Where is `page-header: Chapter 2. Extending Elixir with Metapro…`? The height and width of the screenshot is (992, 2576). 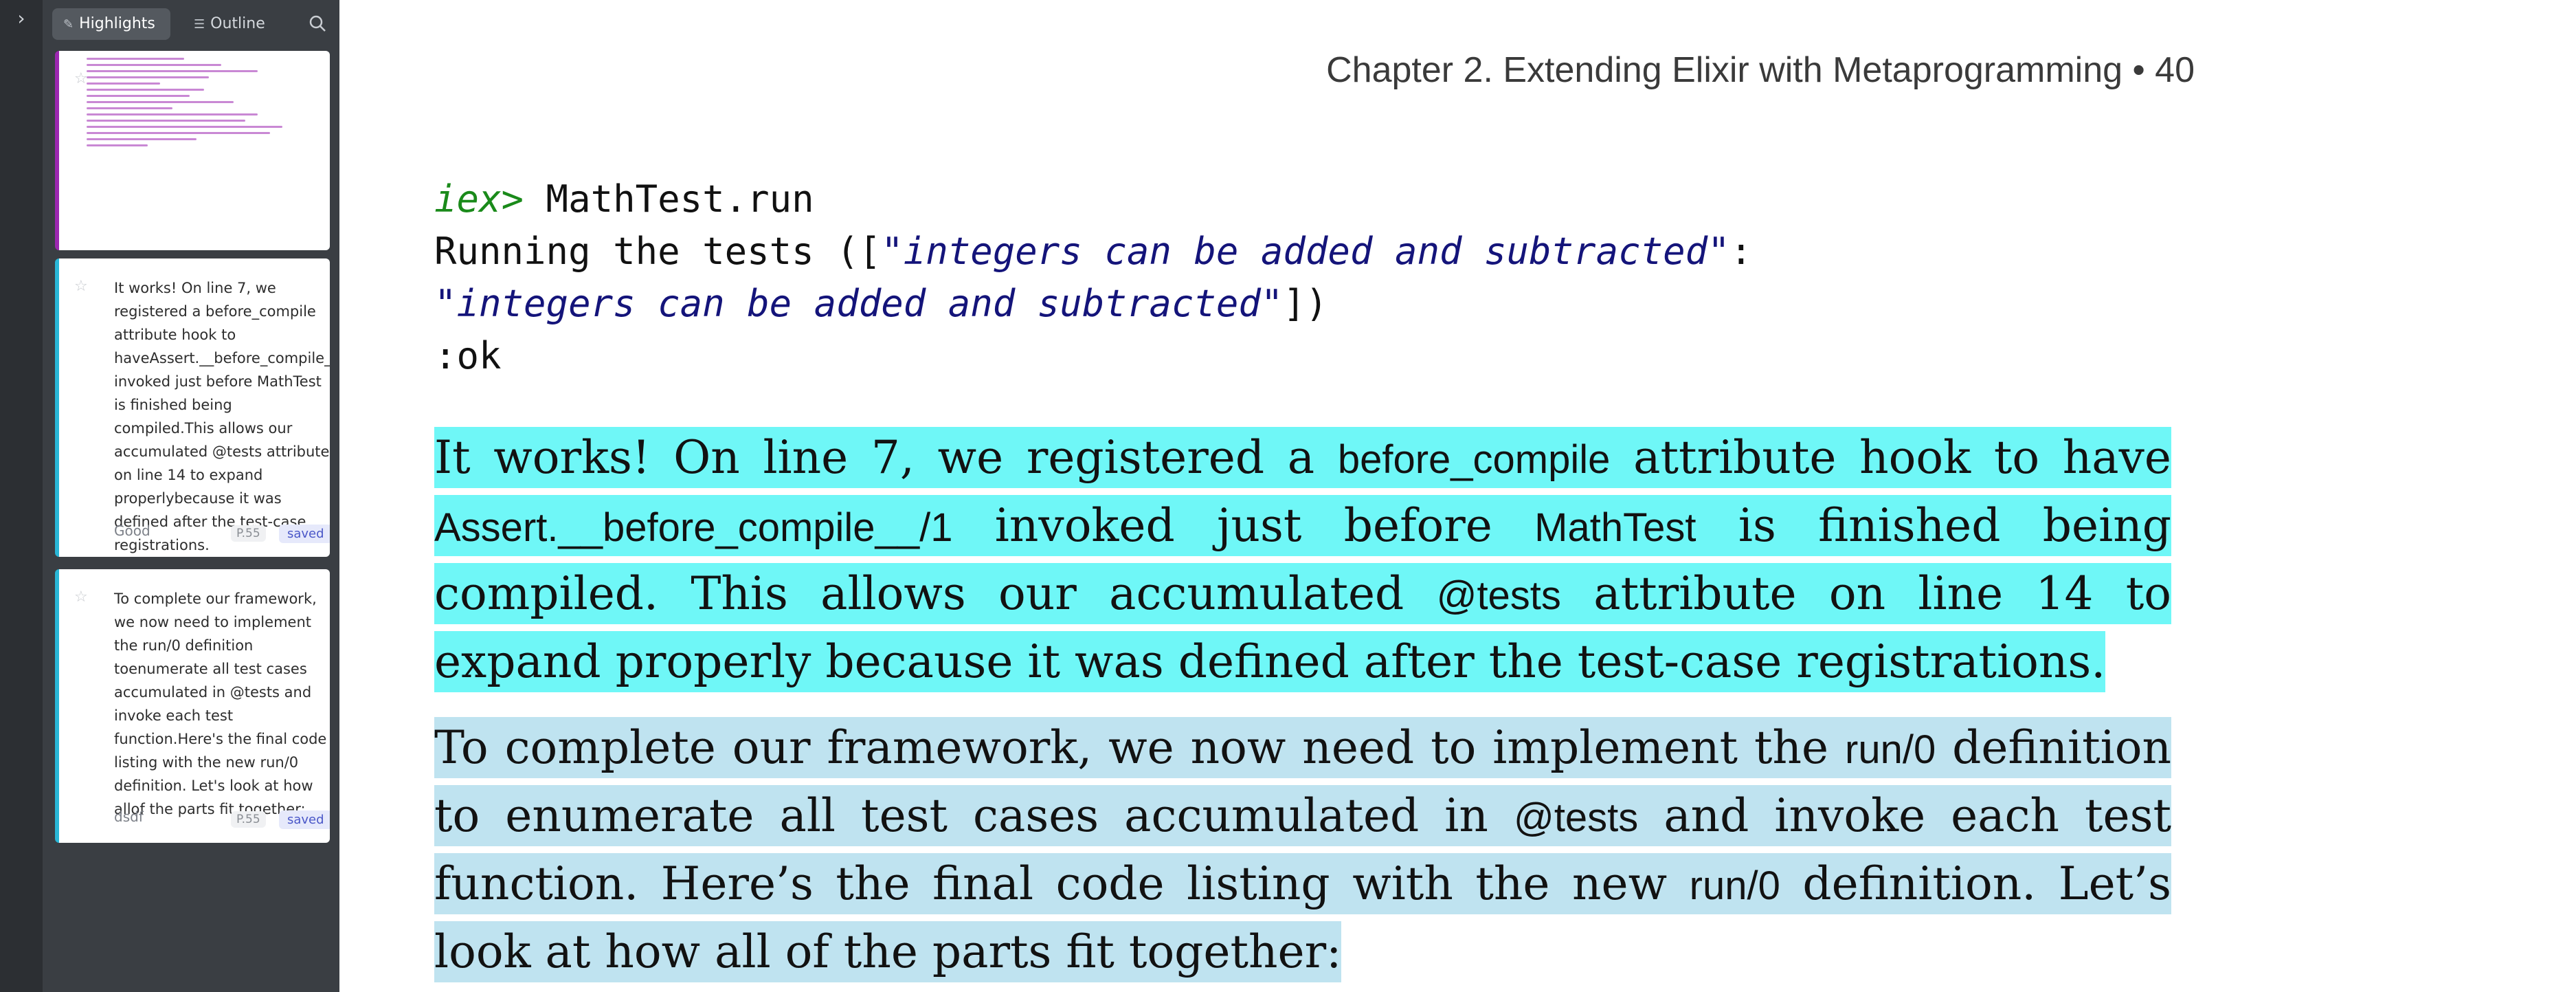
page-header: Chapter 2. Extending Elixir with Metapro… is located at coordinates (1760, 70).